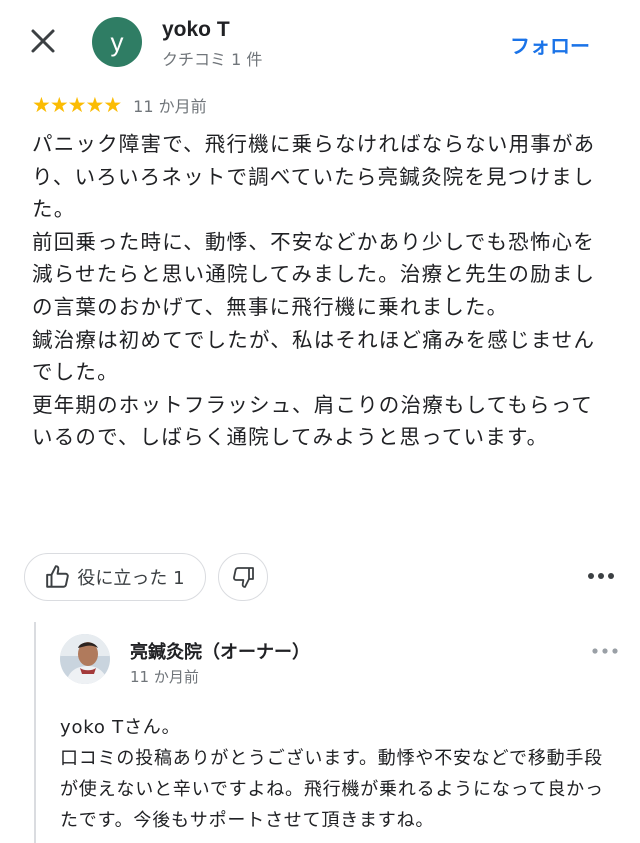  I want to click on star-rating: ★ ★ ★ ★ ★, so click(77, 105).